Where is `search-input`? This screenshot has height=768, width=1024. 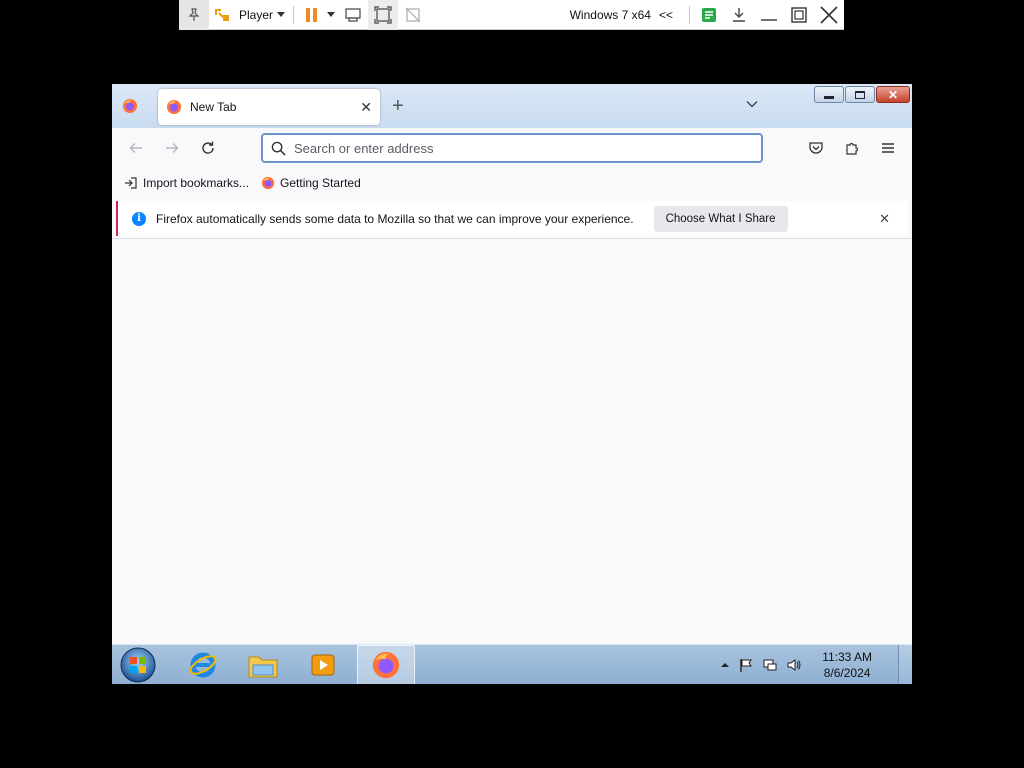
search-input is located at coordinates (514, 148).